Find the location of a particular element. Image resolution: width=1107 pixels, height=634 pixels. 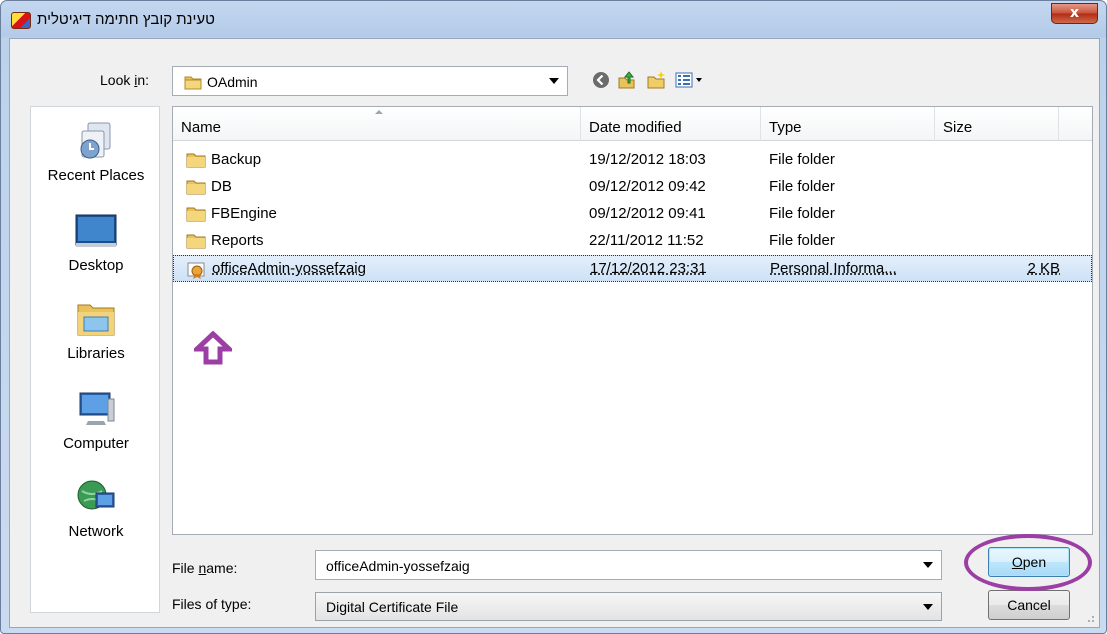

file-date: 22/11/2012 11:52 is located at coordinates (646, 240).